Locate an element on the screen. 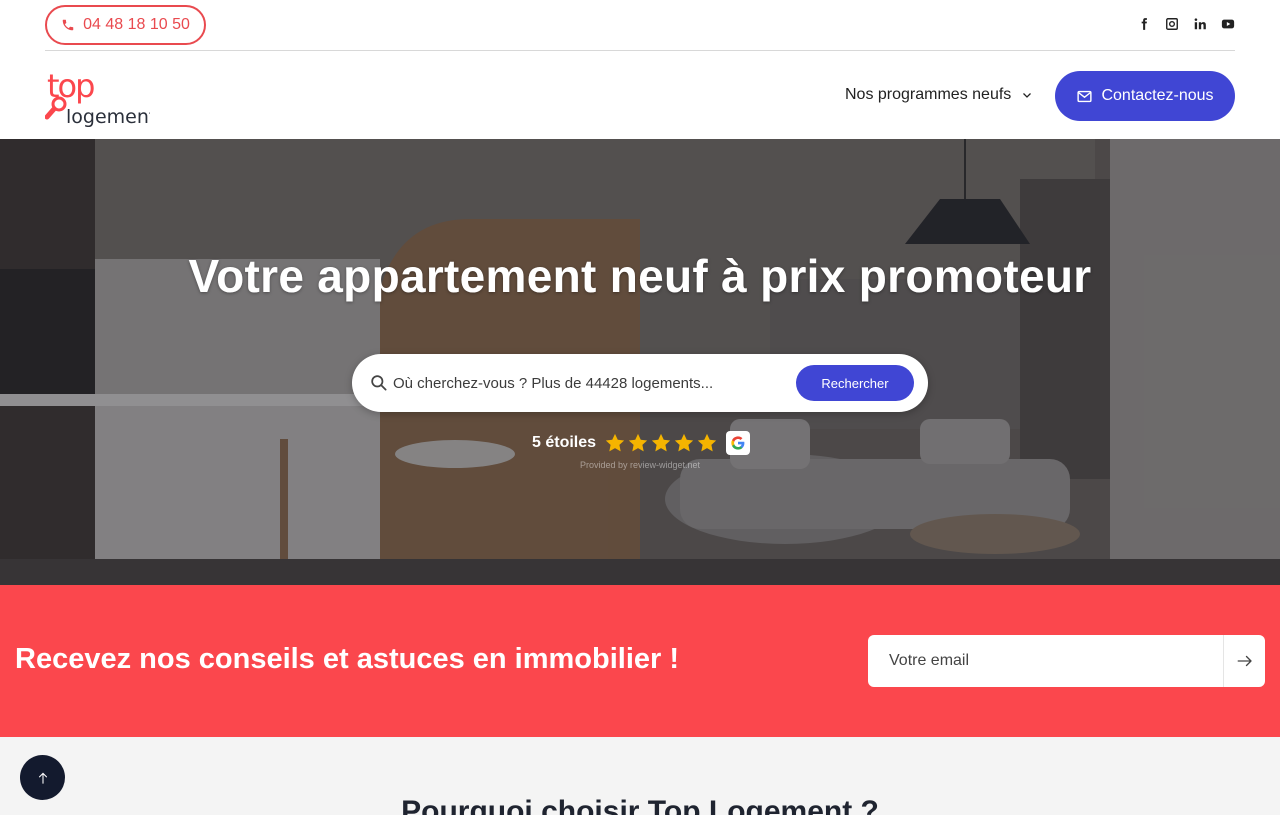 The image size is (1280, 815). google-icon is located at coordinates (738, 443).